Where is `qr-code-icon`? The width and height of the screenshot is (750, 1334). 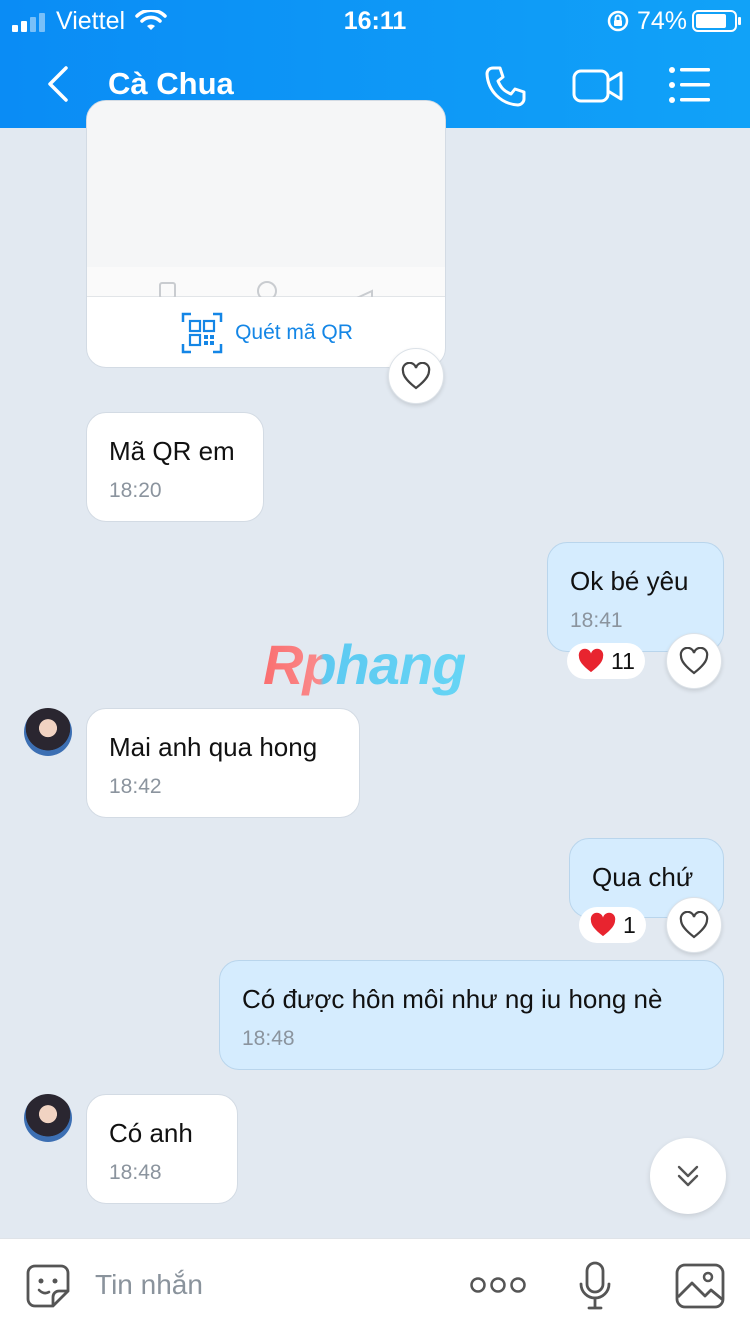 qr-code-icon is located at coordinates (202, 333).